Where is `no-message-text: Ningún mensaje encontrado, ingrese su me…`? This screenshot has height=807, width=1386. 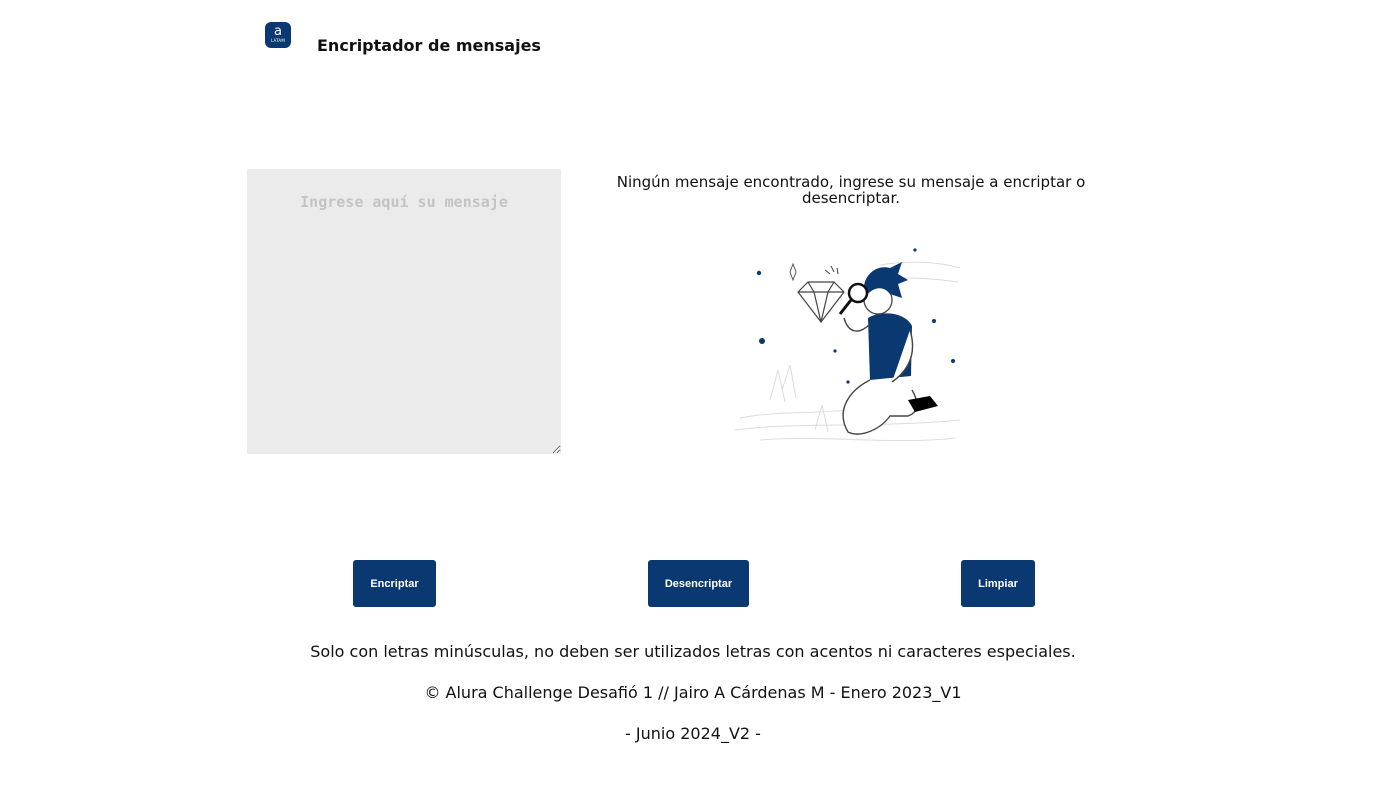 no-message-text: Ningún mensaje encontrado, ingrese su me… is located at coordinates (851, 190).